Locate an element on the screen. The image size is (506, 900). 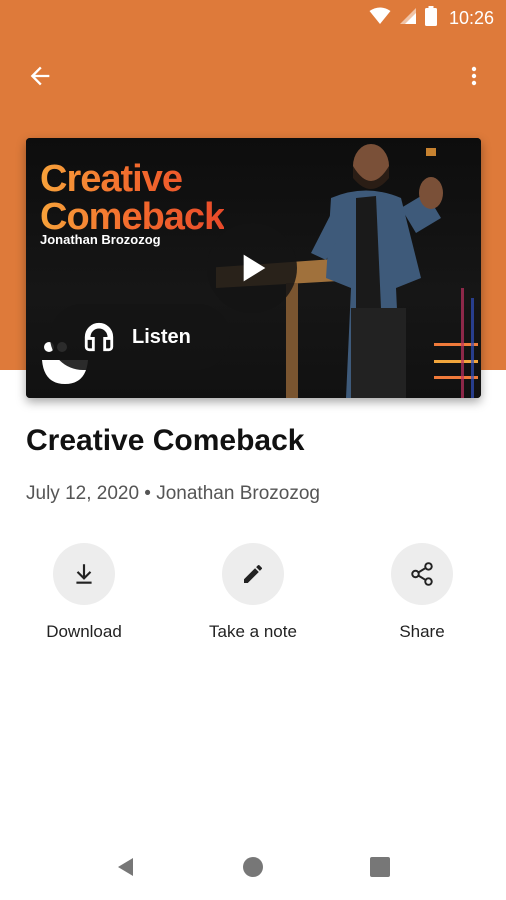
sermon-title: Creative Comeback is located at coordinates (165, 440).